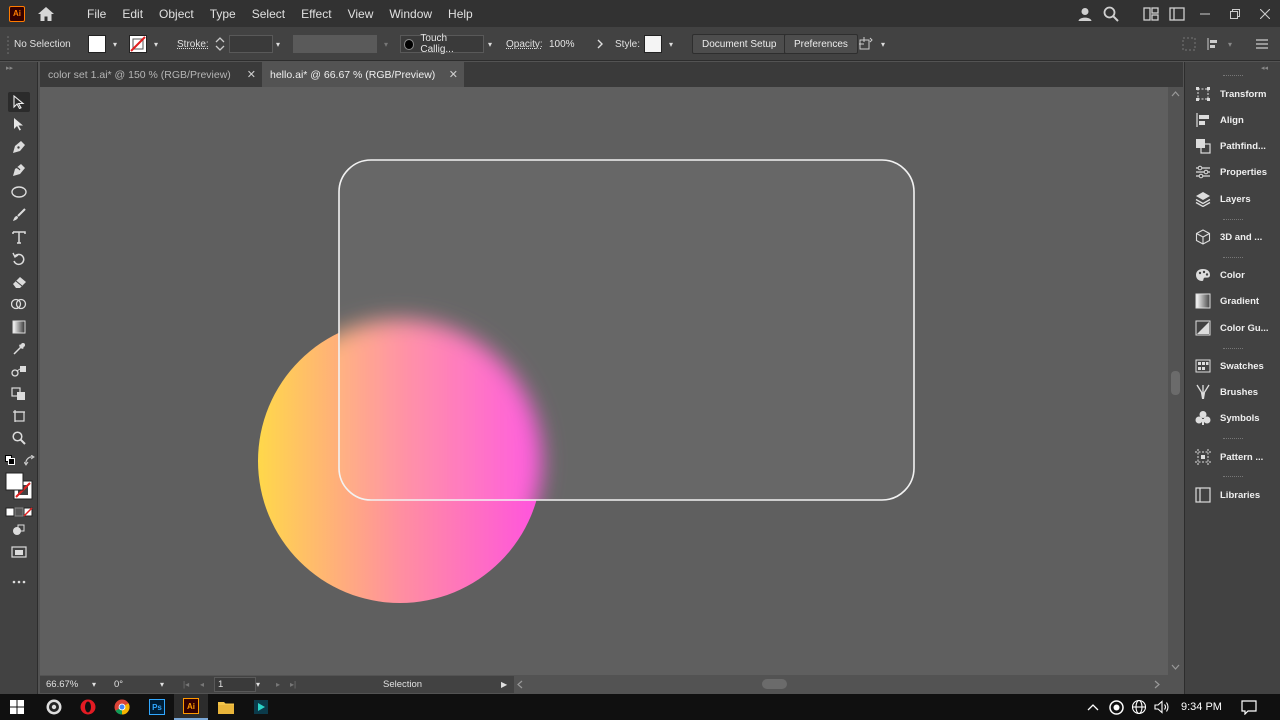  I want to click on paintbrush-tool-icon, so click(19, 215).